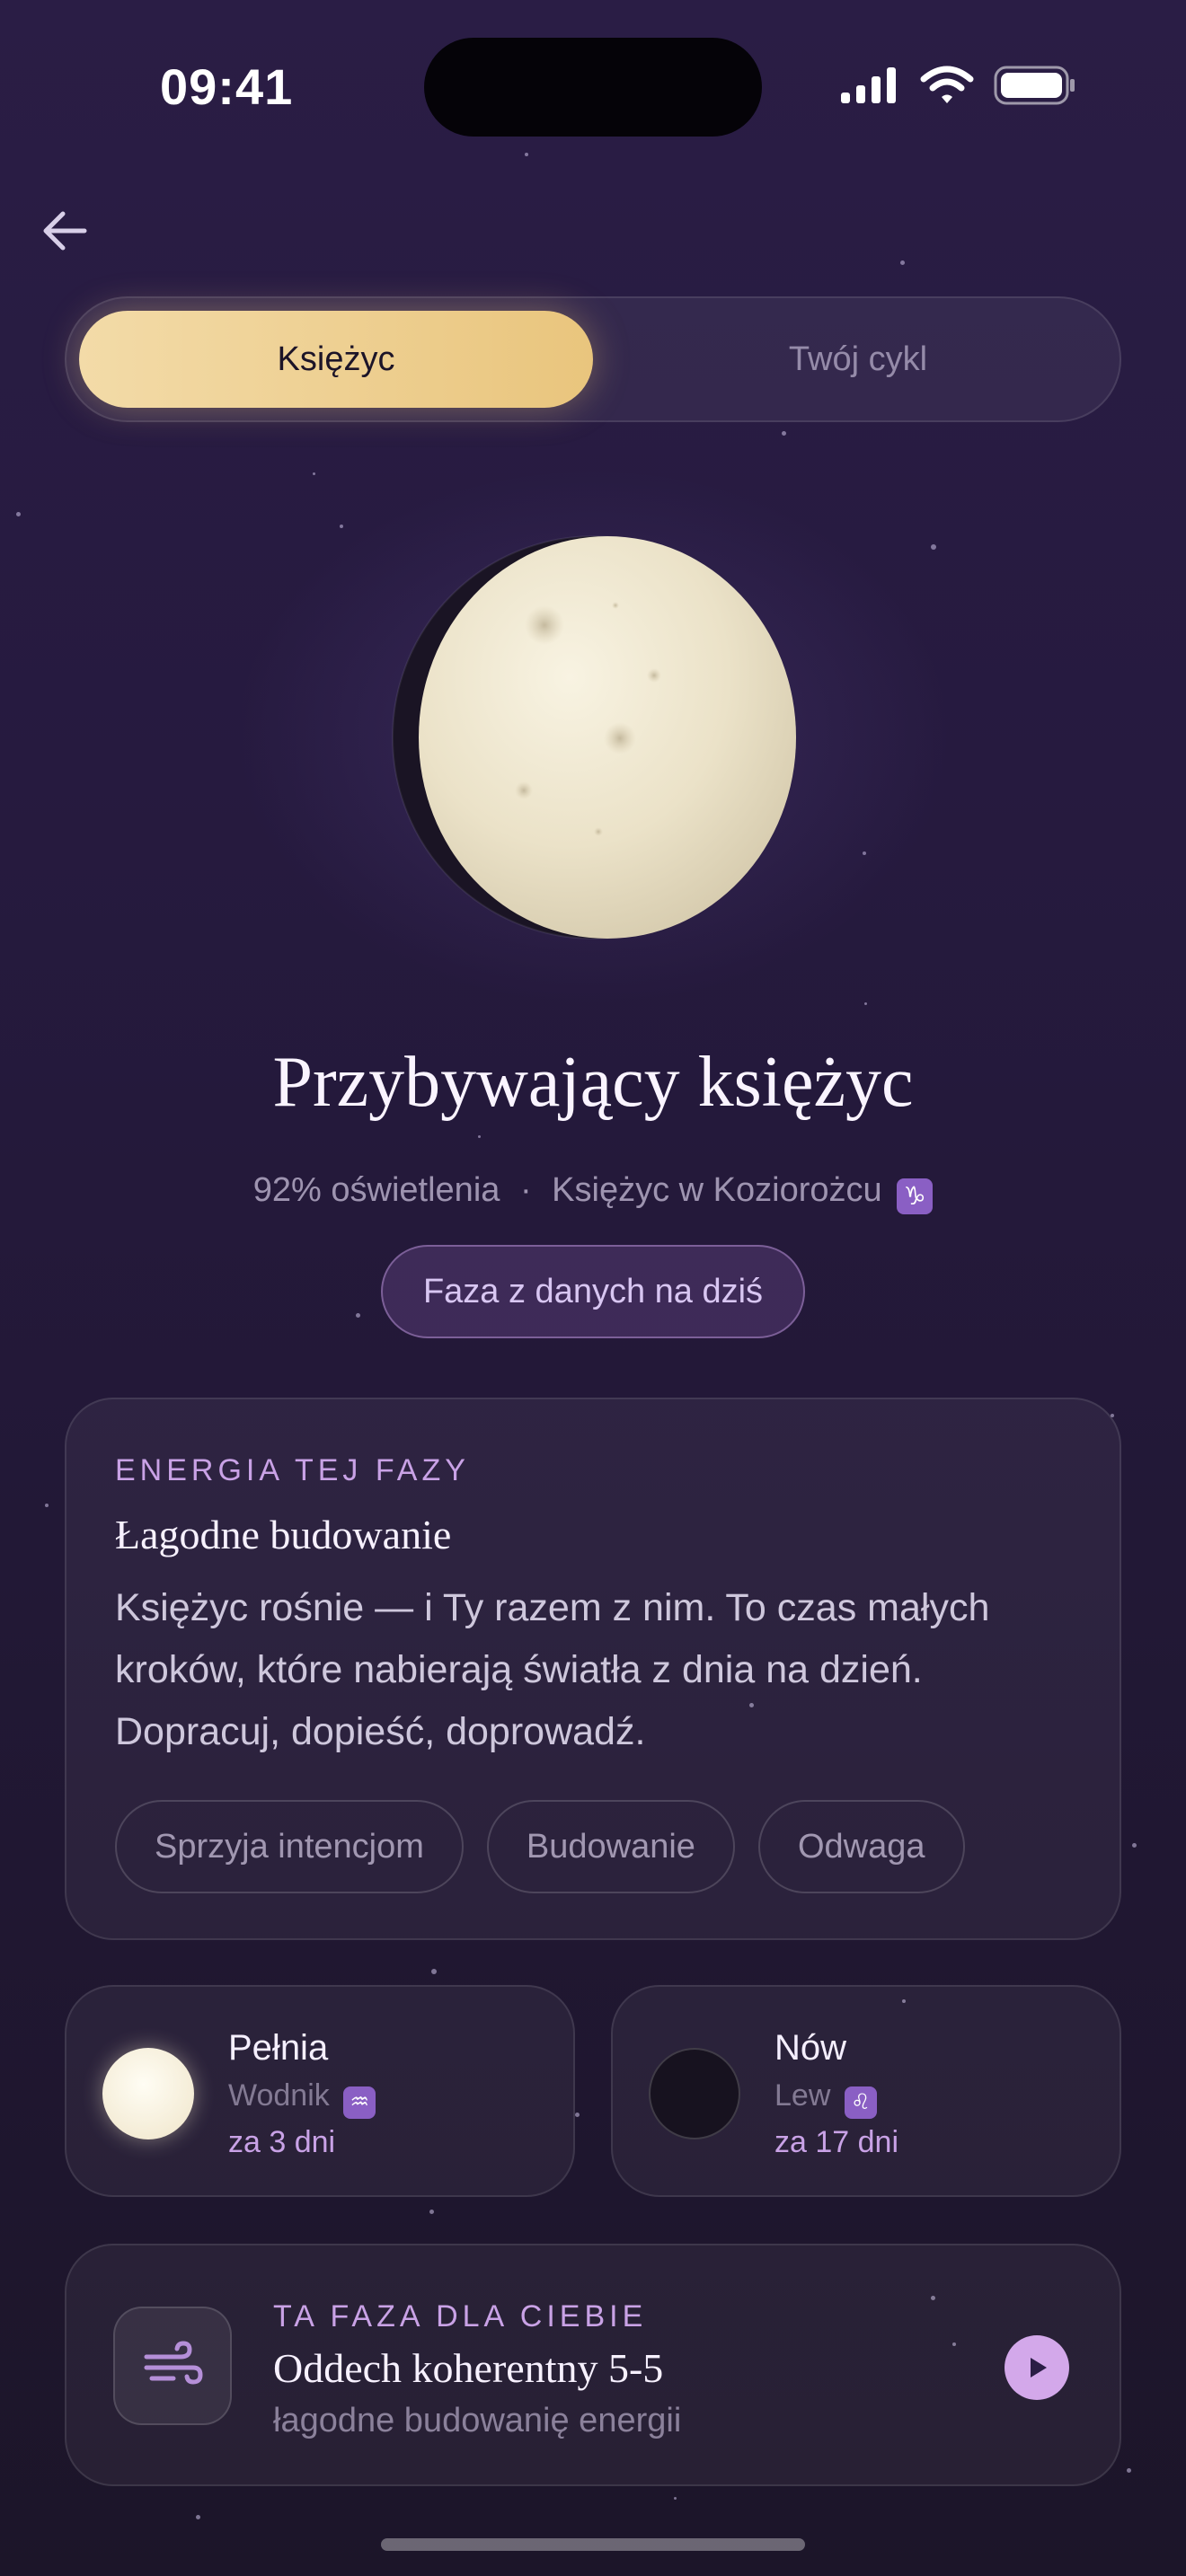 The width and height of the screenshot is (1186, 2576). I want to click on next-full-moon-card: Pełnia Wodnik ♒ za 3 dni, so click(320, 2091).